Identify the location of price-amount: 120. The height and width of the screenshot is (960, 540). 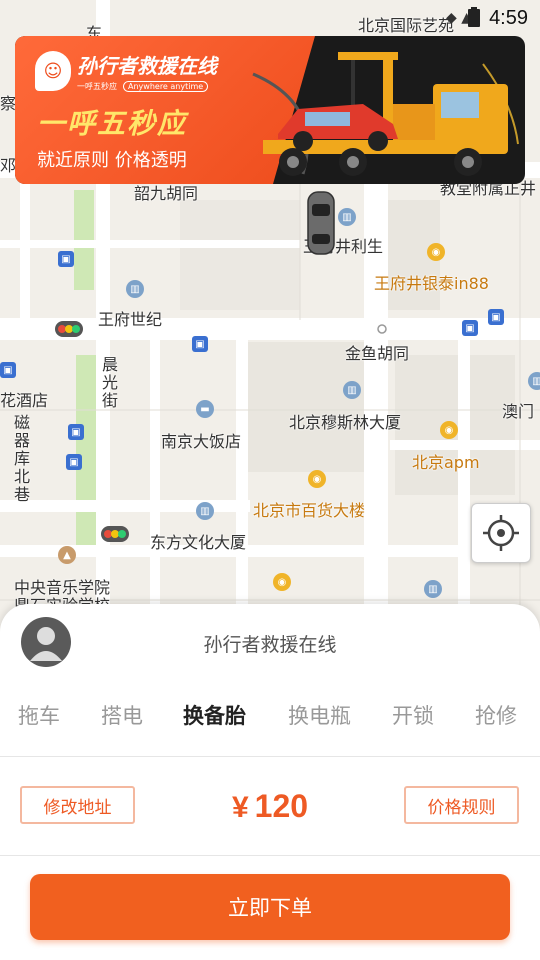
(281, 806).